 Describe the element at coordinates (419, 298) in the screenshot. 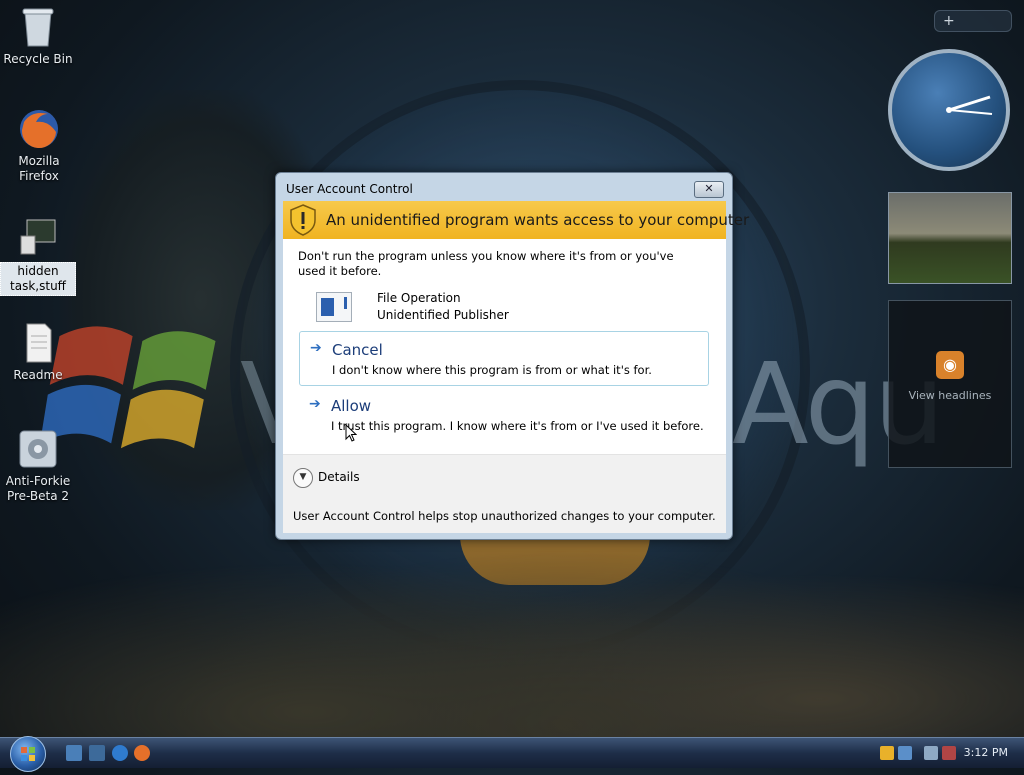

I see `program-name: File Operation` at that location.